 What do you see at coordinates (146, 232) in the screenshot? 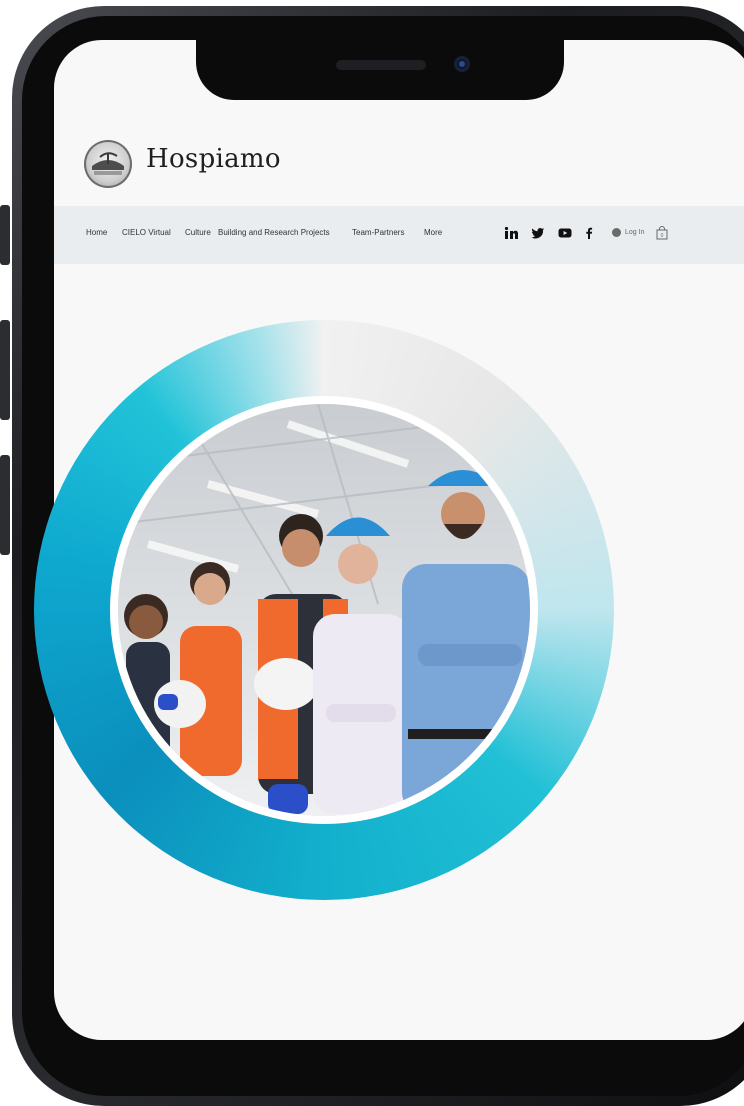
I see `nav-item-cielo-virtual: CIELO Virtual` at bounding box center [146, 232].